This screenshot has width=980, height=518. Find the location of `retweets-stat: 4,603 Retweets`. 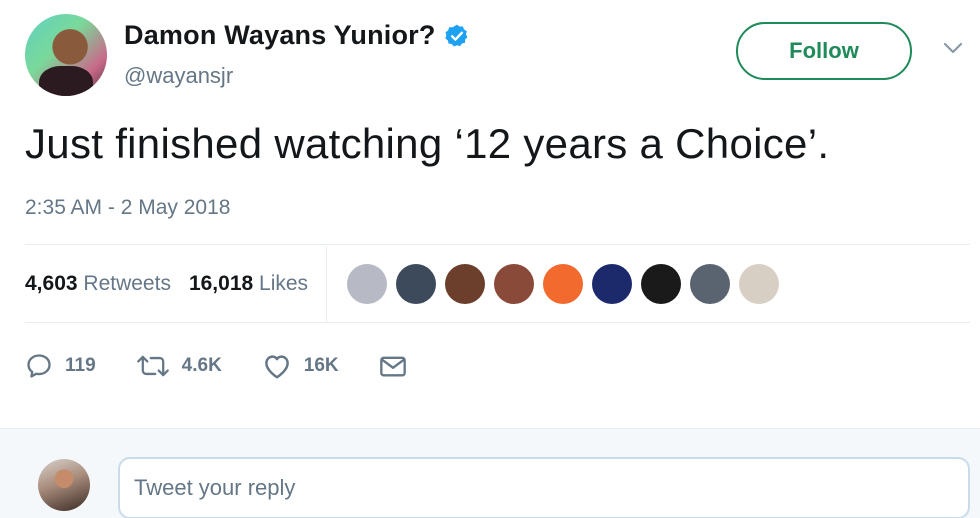

retweets-stat: 4,603 Retweets is located at coordinates (98, 284).